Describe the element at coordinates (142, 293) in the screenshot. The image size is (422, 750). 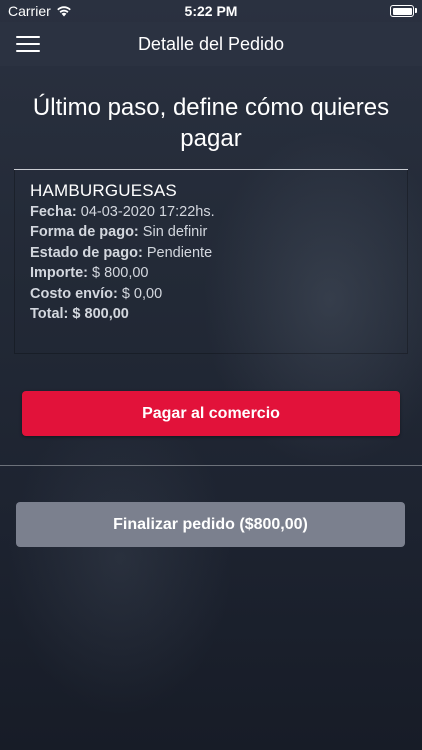
I see `row-value: $ 0,00` at that location.